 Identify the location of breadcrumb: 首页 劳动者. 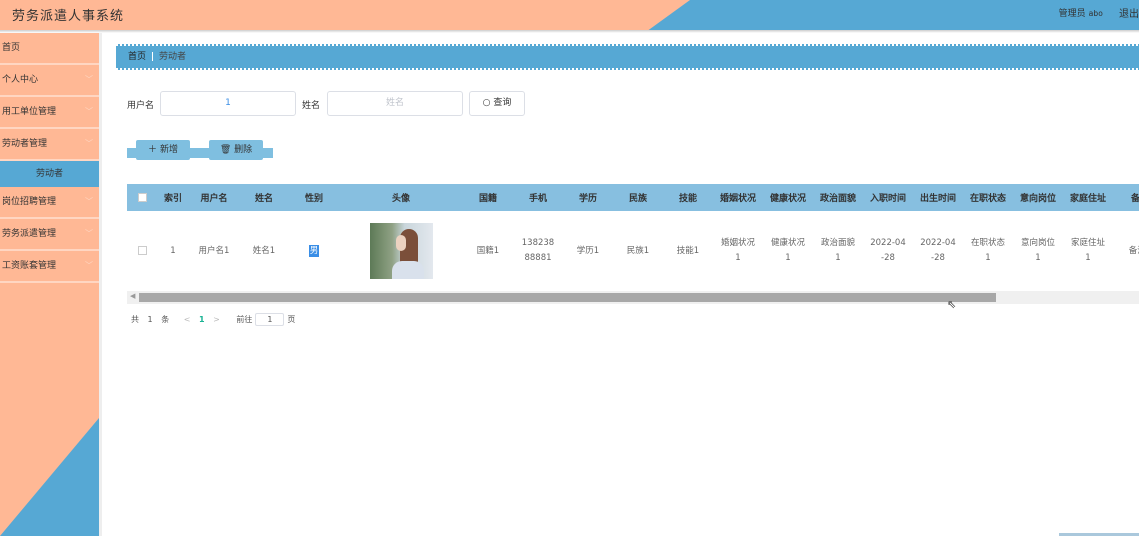
(627, 57).